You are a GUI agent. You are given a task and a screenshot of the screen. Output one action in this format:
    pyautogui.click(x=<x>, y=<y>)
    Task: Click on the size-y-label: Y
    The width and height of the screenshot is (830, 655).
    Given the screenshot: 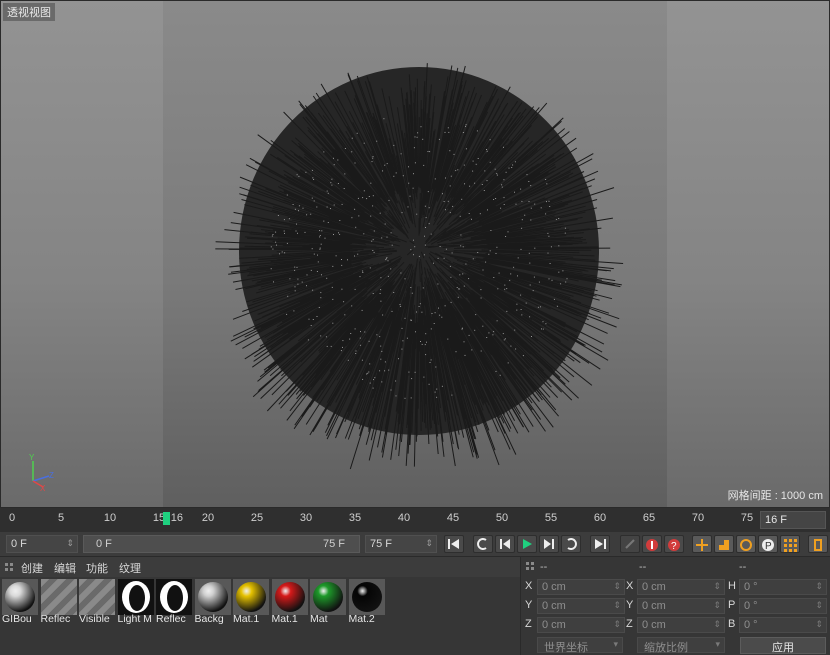 What is the action you would take?
    pyautogui.click(x=630, y=605)
    